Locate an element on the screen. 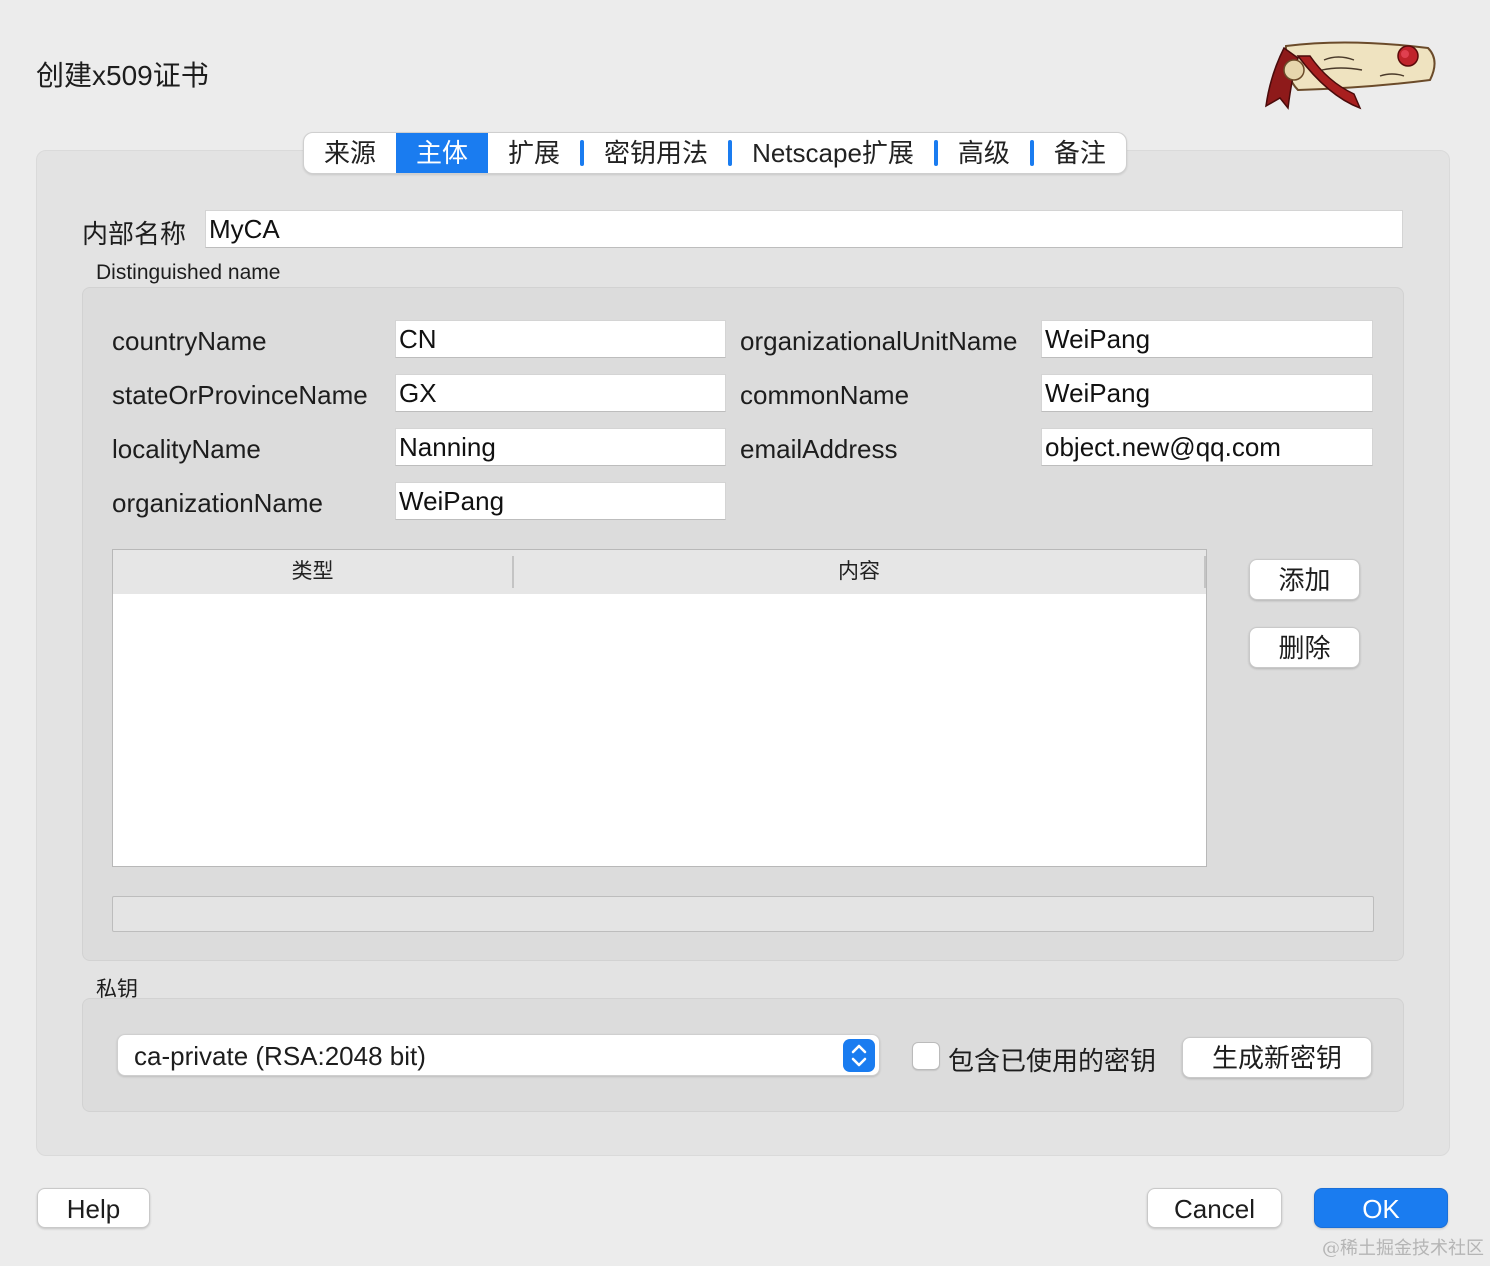 This screenshot has width=1490, height=1266. column-header-type: 类型 is located at coordinates (312, 571).